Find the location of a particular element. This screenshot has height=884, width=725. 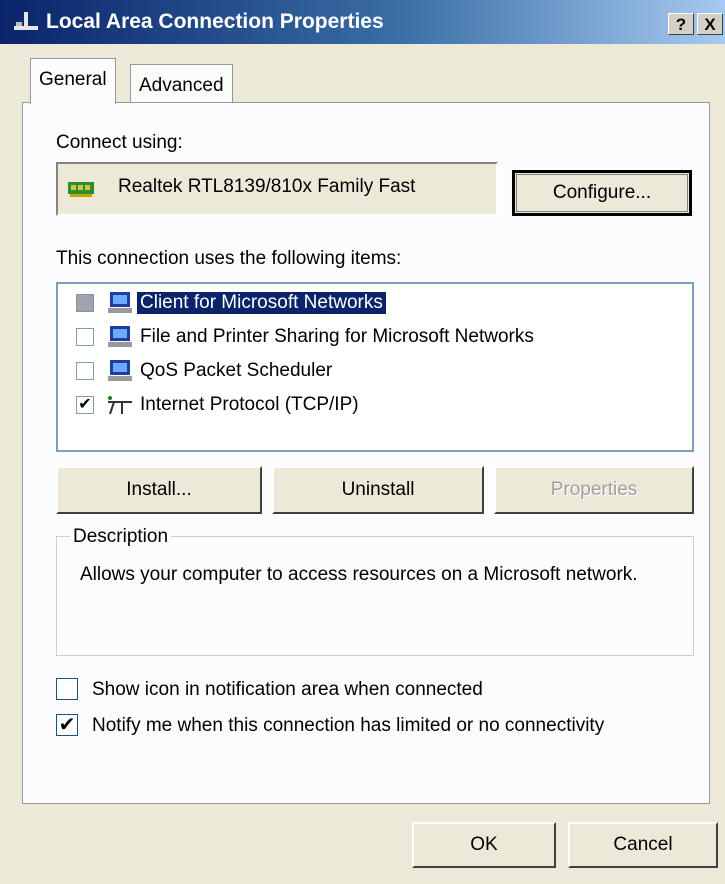

network-card-icon is located at coordinates (81, 189).